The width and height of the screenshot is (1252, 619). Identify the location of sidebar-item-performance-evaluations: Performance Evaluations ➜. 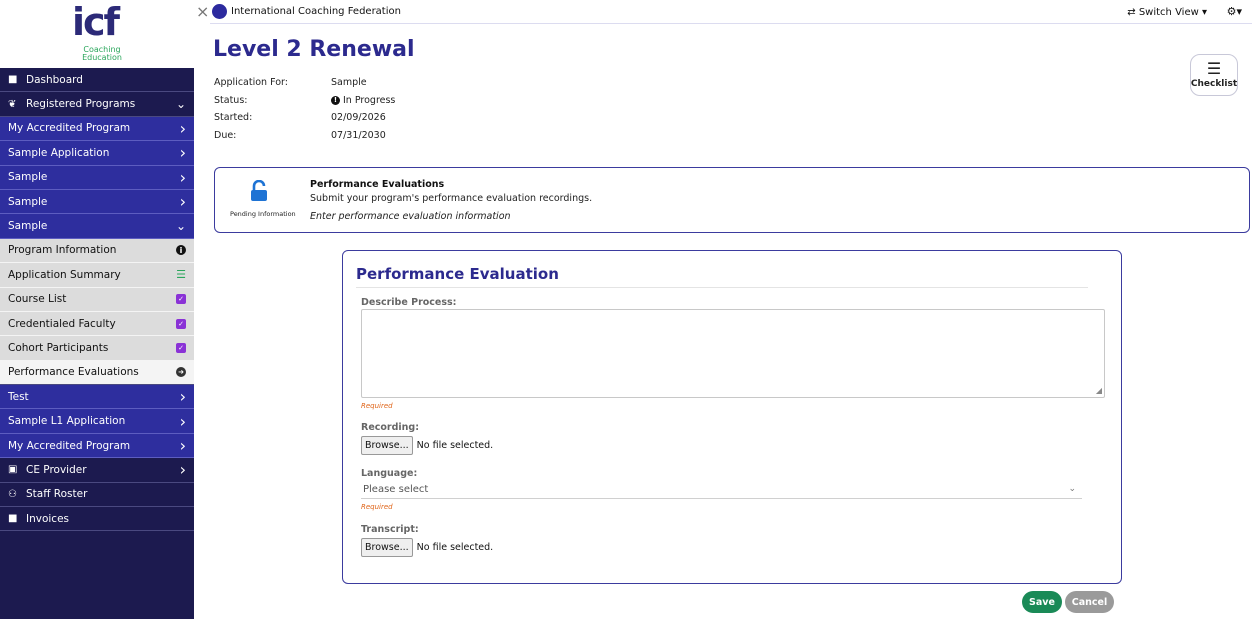
(97, 373).